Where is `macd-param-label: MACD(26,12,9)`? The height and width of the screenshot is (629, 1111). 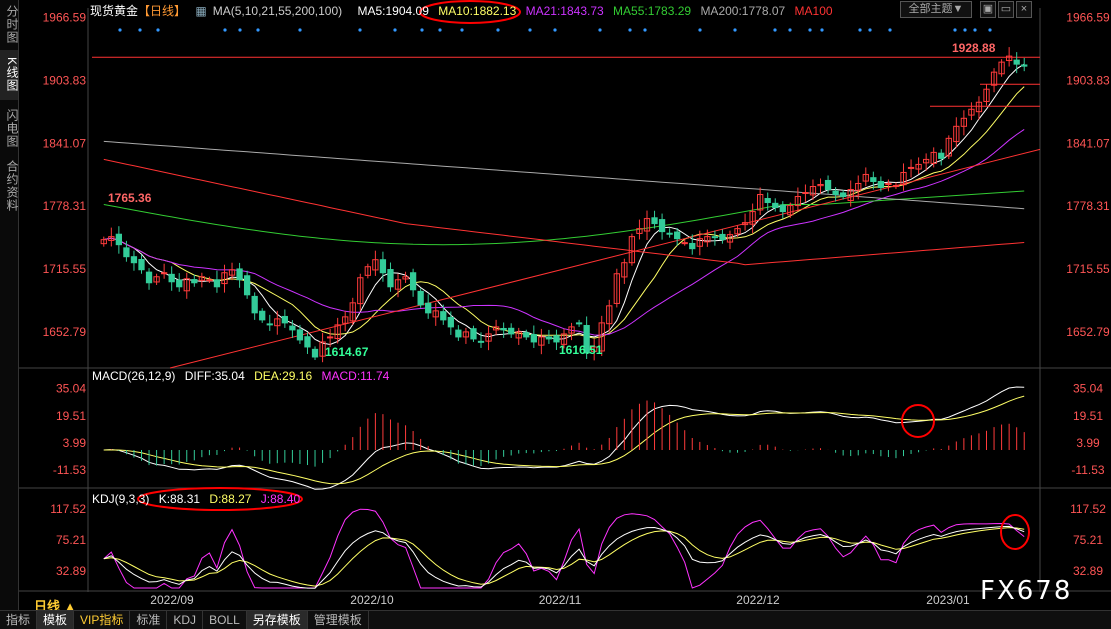 macd-param-label: MACD(26,12,9) is located at coordinates (134, 376).